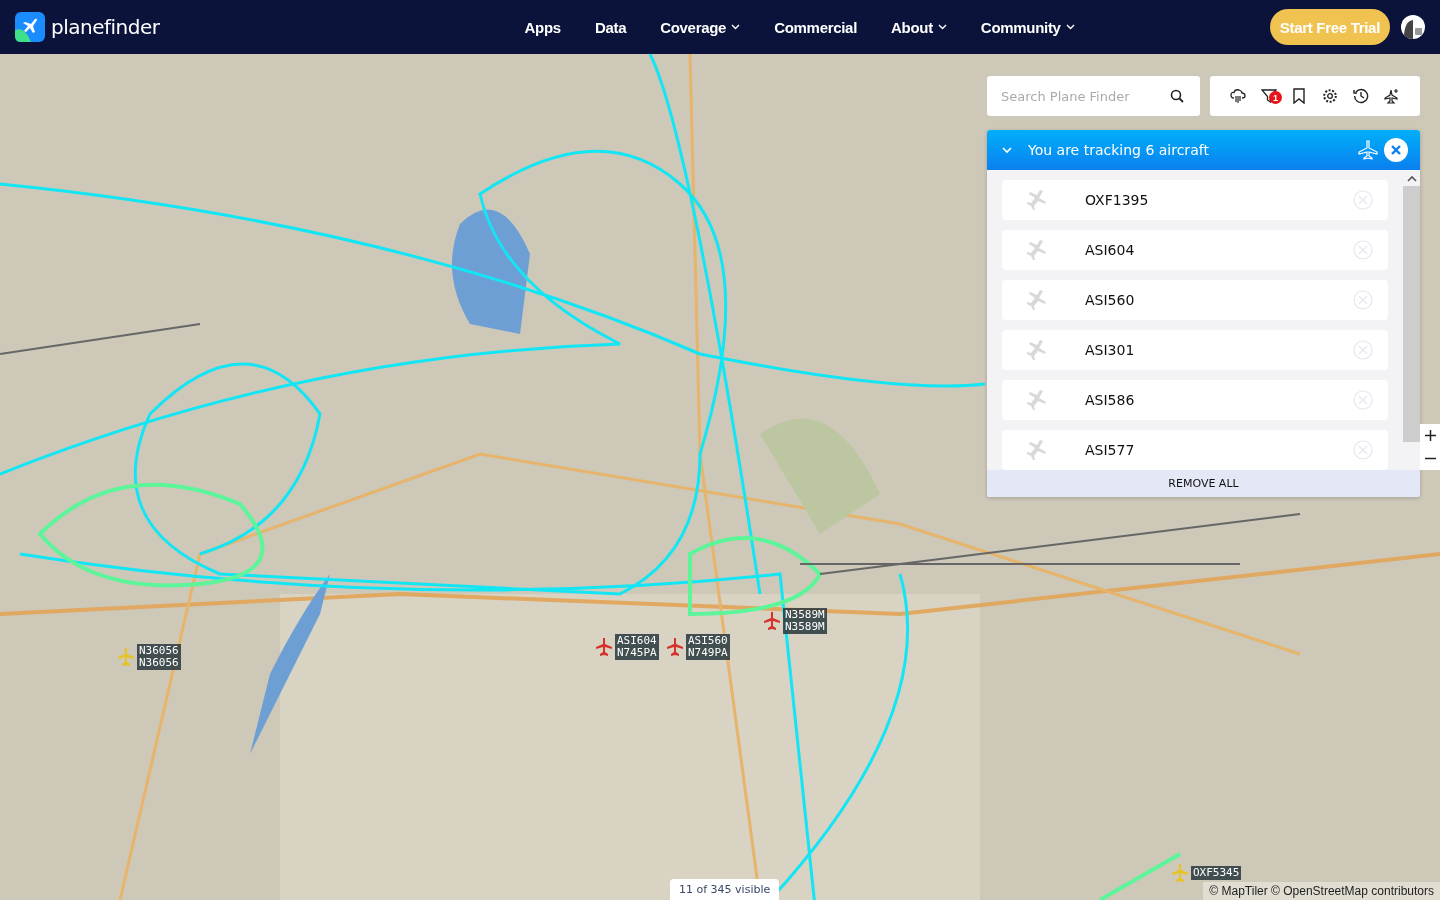  I want to click on close-icon, so click(1396, 150).